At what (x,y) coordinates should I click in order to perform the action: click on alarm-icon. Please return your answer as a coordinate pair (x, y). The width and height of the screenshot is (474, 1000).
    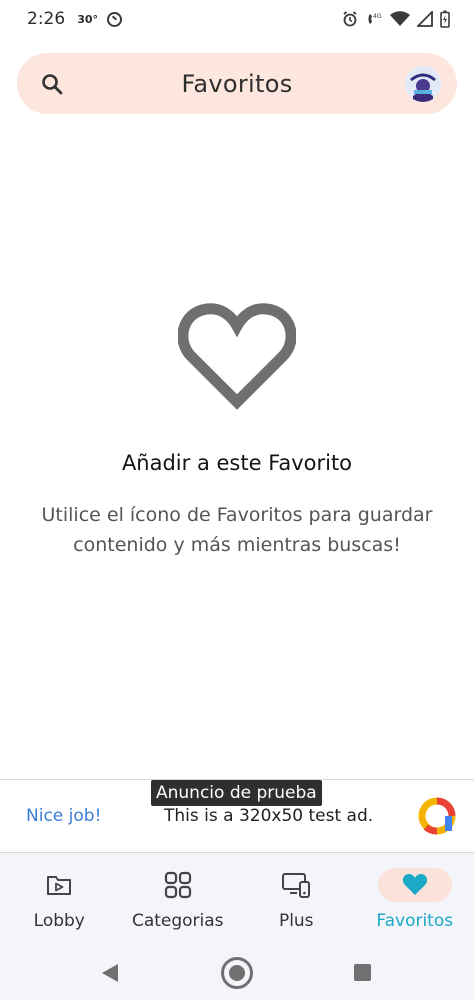
    Looking at the image, I should click on (350, 19).